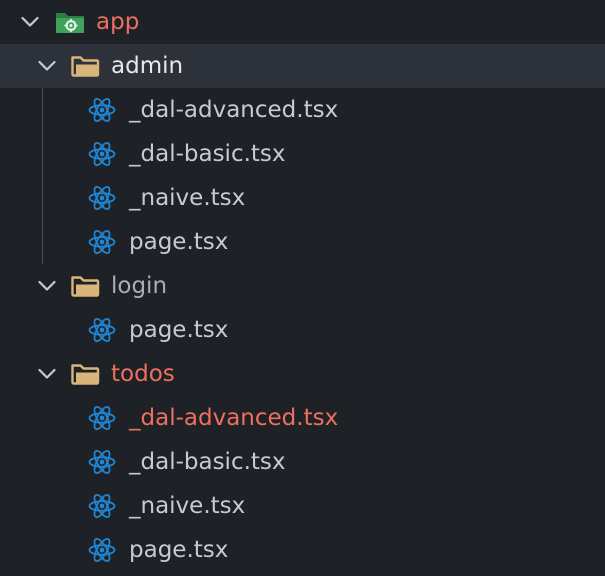 The width and height of the screenshot is (605, 576). What do you see at coordinates (302, 242) in the screenshot?
I see `tree-file-admin-page: page.tsx` at bounding box center [302, 242].